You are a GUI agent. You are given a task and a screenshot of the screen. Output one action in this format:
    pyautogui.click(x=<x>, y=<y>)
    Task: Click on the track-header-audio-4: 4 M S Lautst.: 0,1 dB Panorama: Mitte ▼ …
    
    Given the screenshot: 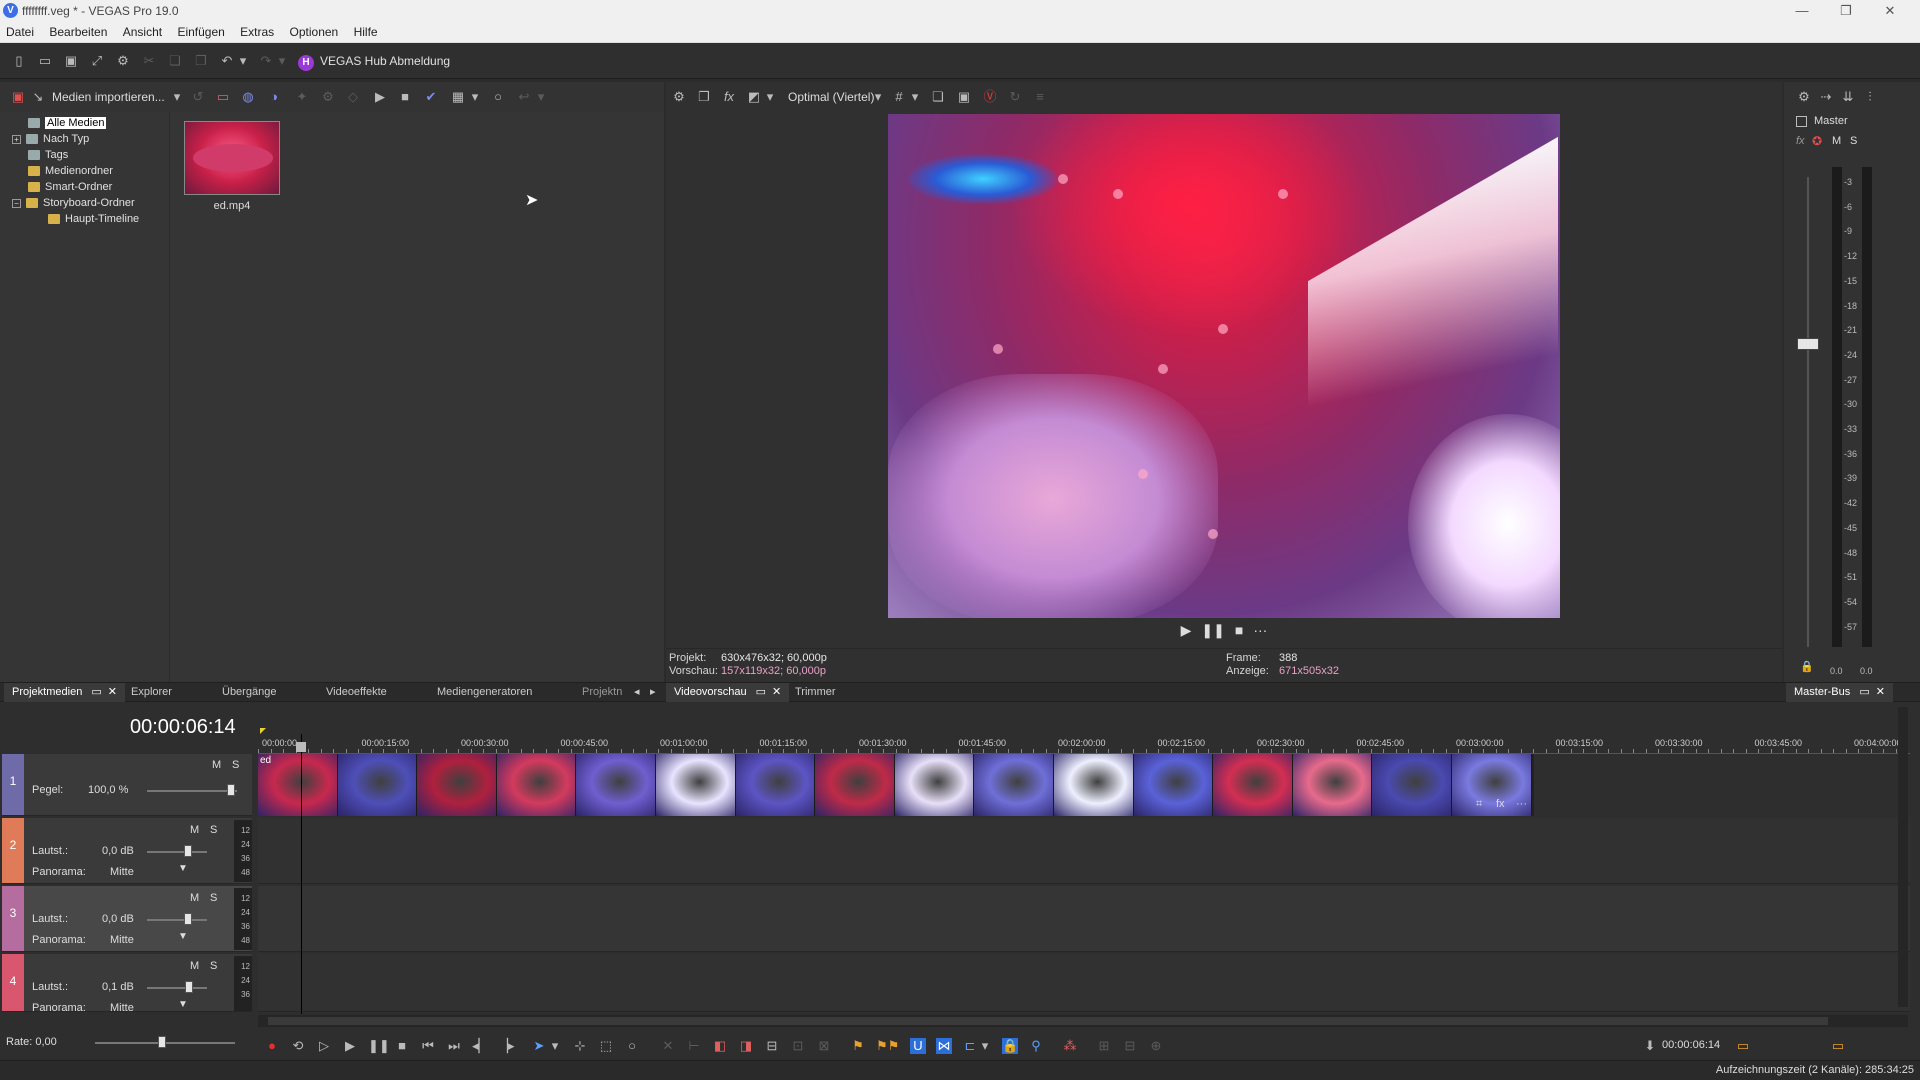 What is the action you would take?
    pyautogui.click(x=127, y=983)
    